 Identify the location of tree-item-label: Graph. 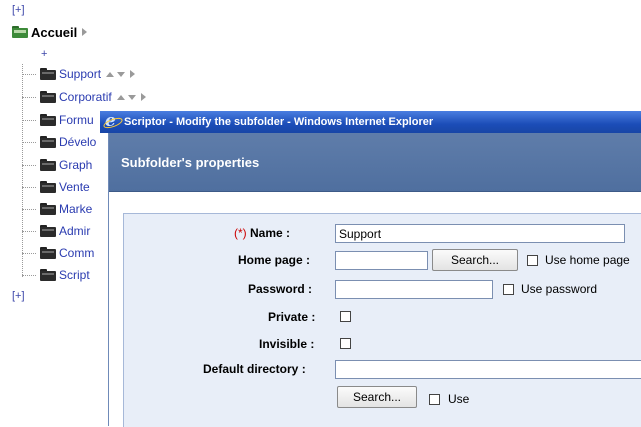
(75, 165).